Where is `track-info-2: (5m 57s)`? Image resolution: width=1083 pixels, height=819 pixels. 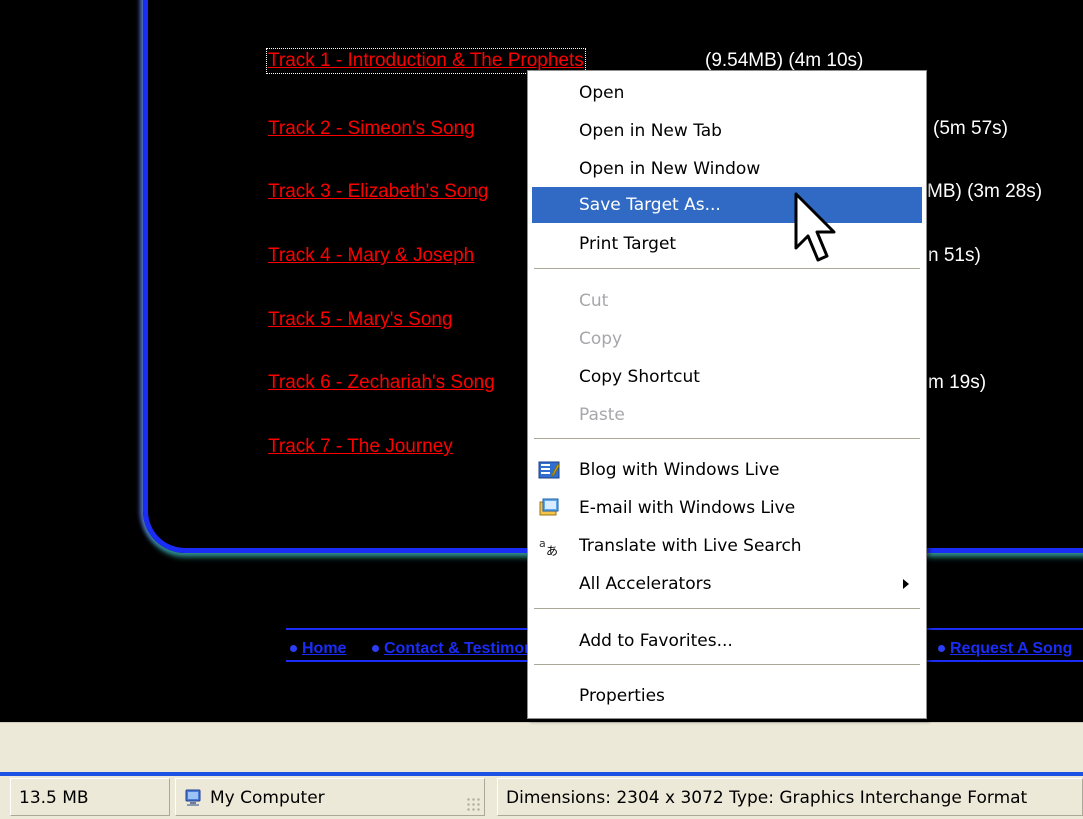 track-info-2: (5m 57s) is located at coordinates (970, 128).